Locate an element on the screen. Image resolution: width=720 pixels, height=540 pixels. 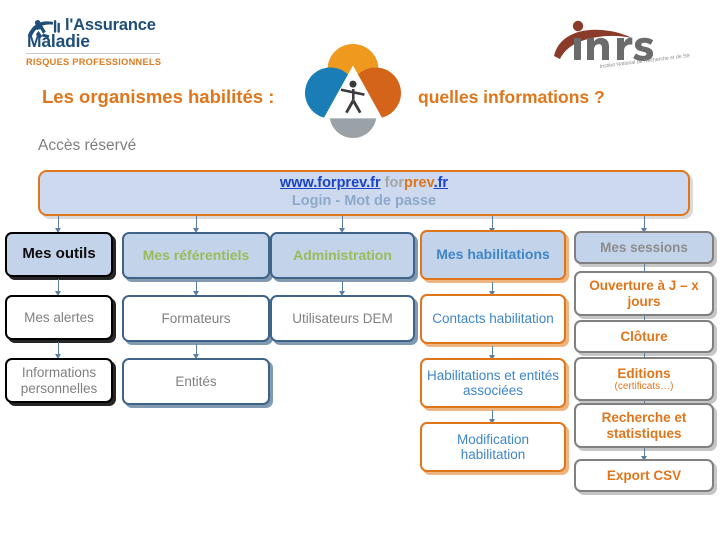
node-label: Utilisateurs DEM is located at coordinates (342, 318).